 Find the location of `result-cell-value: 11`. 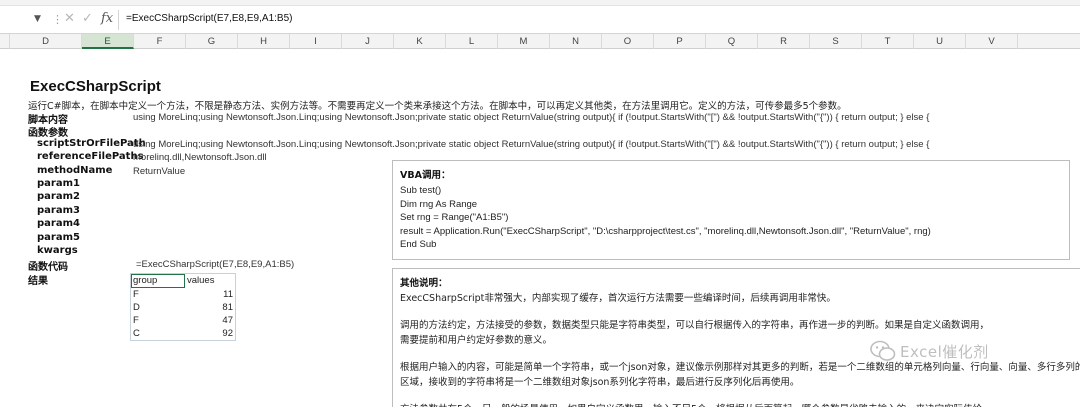

result-cell-value: 11 is located at coordinates (228, 294).